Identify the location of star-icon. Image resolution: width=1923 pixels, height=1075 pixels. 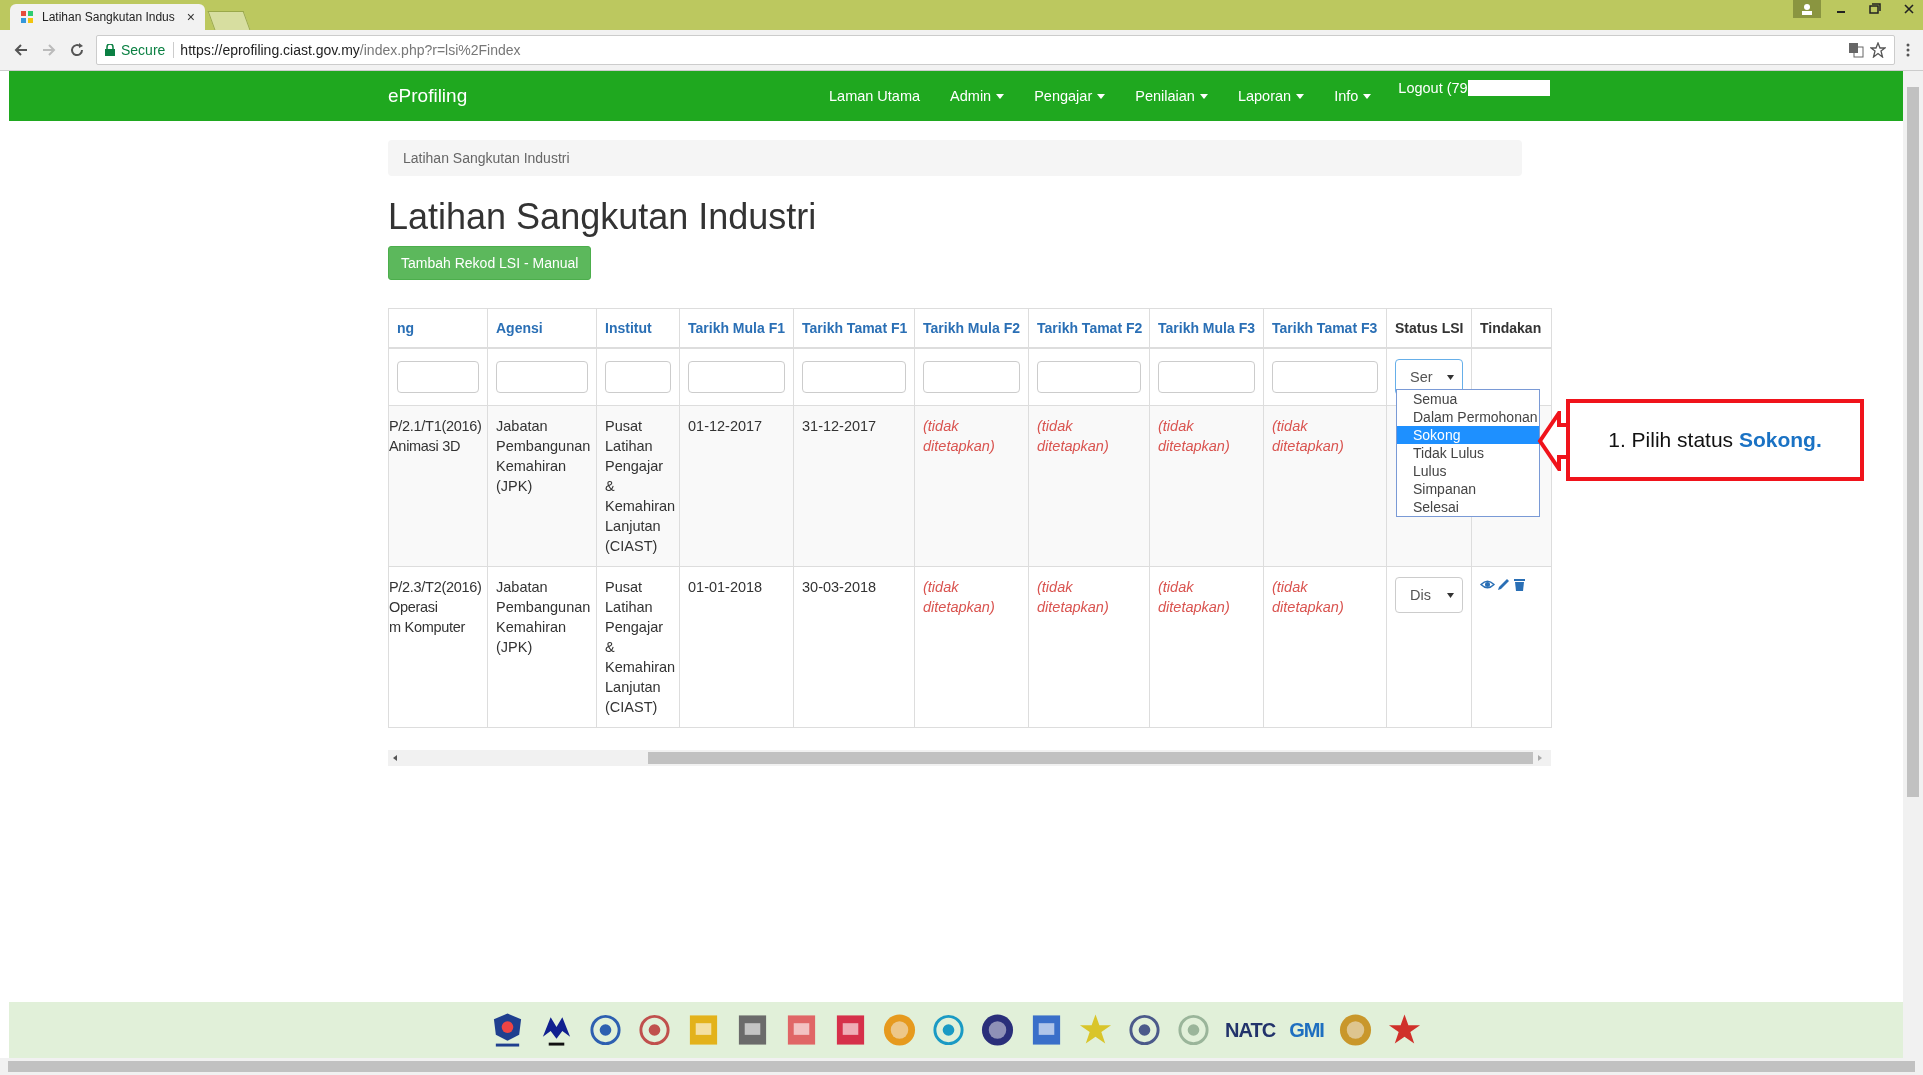
(1878, 50).